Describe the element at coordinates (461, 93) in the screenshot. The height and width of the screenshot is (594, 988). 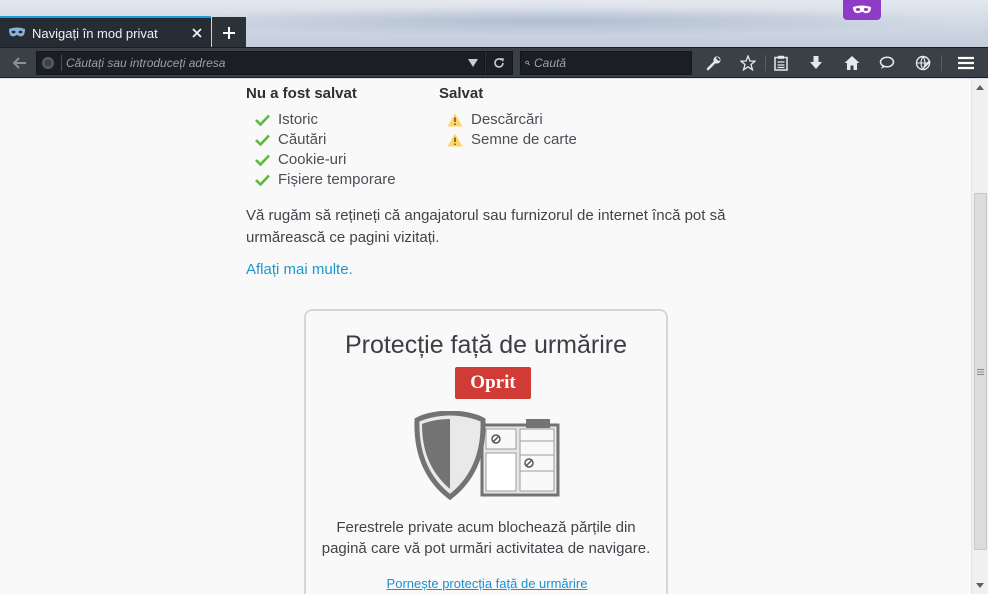
I see `saved-heading: Salvat` at that location.